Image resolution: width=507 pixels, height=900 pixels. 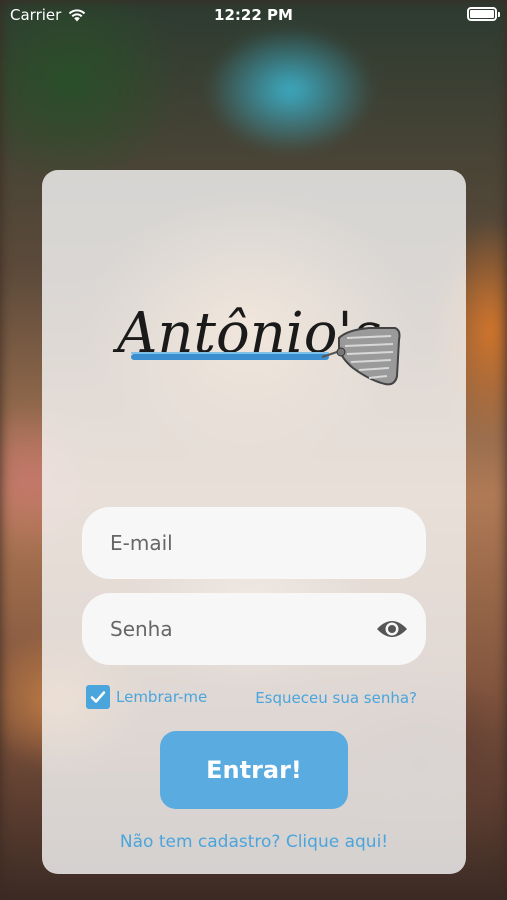 I want to click on antonios-logo: Antônio's, so click(x=256, y=343).